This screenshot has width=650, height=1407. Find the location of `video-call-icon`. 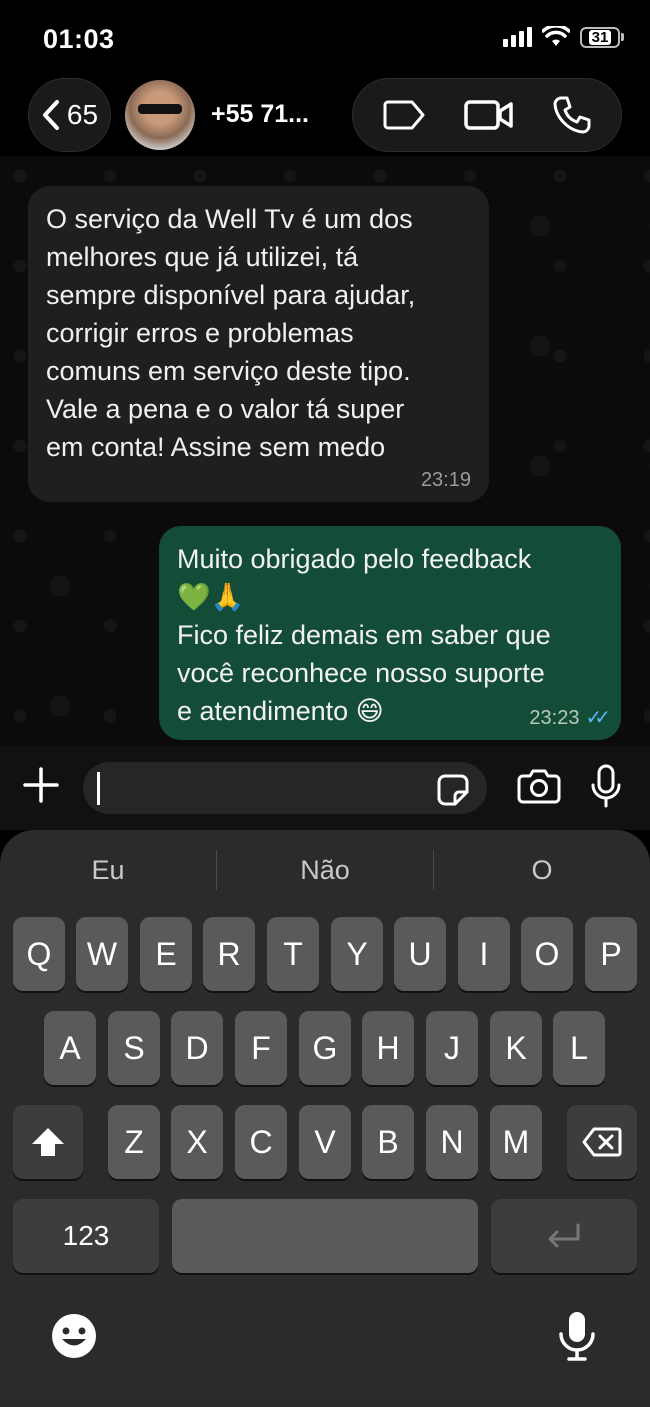

video-call-icon is located at coordinates (489, 115).